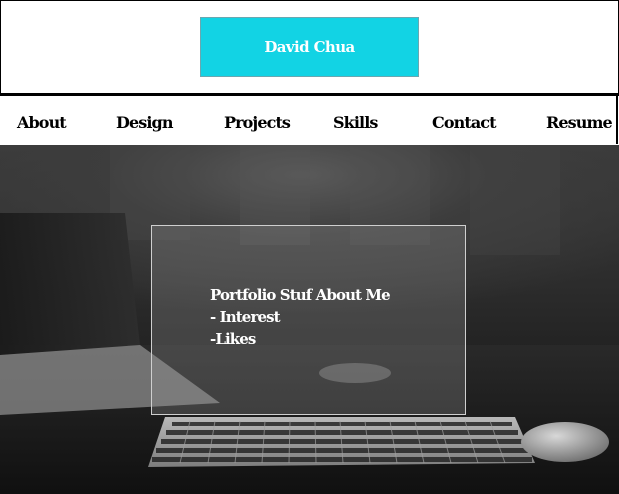 The width and height of the screenshot is (619, 494). I want to click on nav-link-skills: Skills, so click(355, 122).